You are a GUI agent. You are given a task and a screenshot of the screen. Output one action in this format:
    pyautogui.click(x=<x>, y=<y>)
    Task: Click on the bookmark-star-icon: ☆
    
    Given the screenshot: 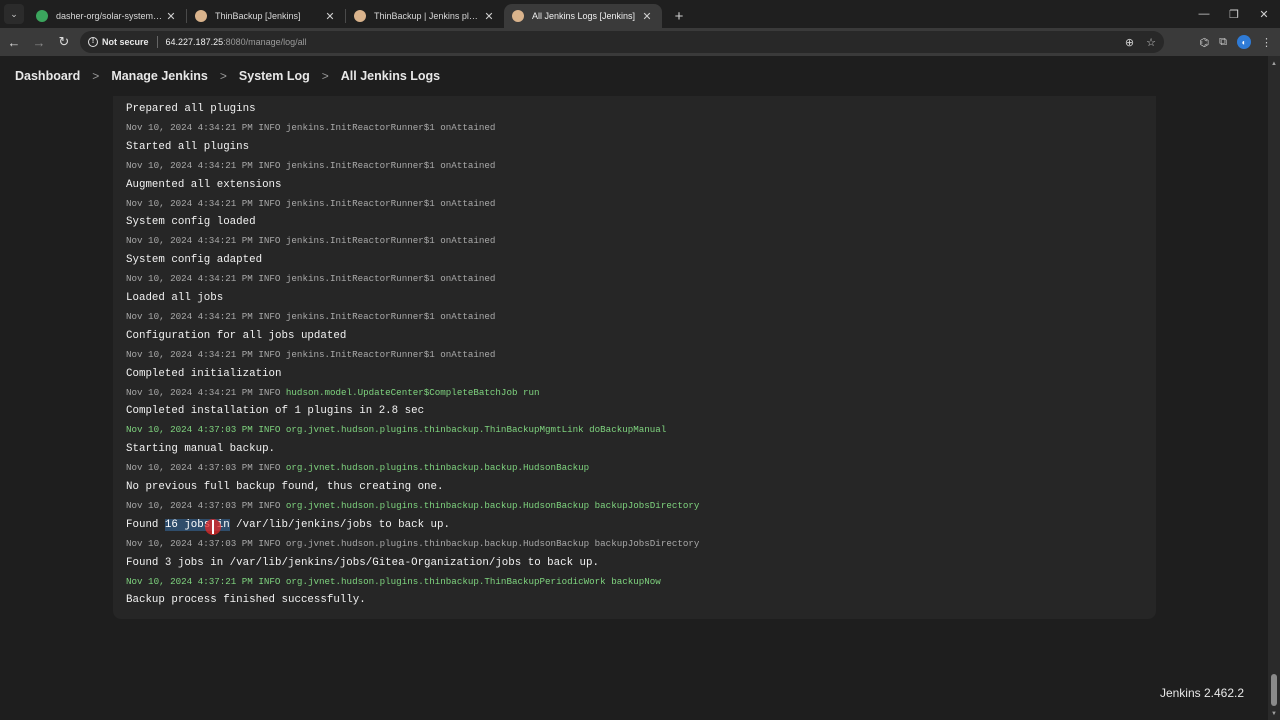 What is the action you would take?
    pyautogui.click(x=1151, y=42)
    